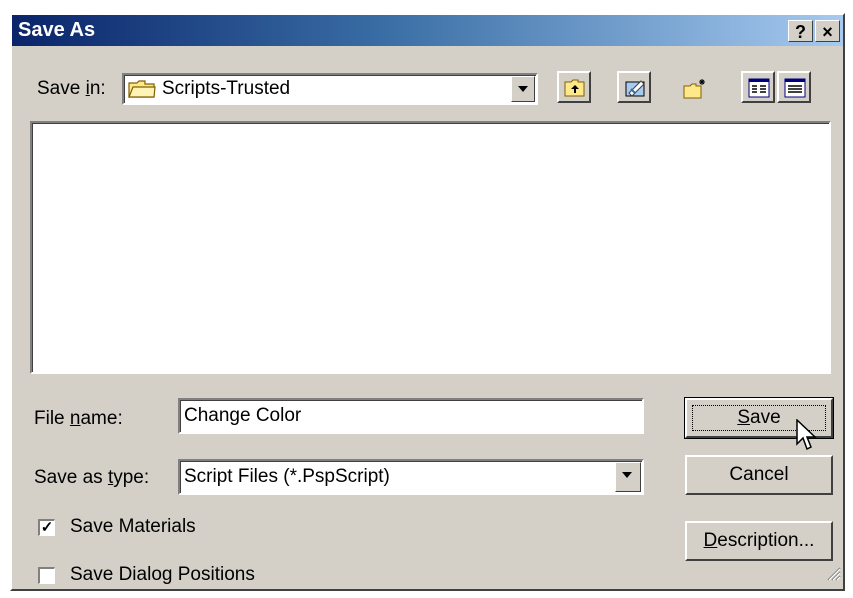 The width and height of the screenshot is (853, 598). I want to click on save-dialog-positions-checkbox, so click(46, 575).